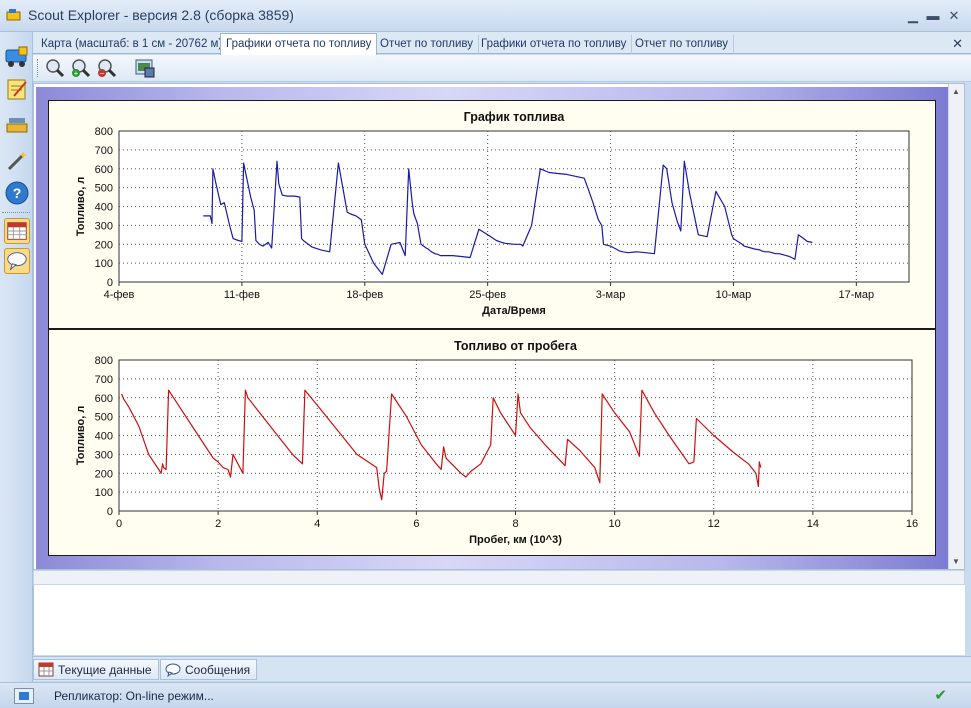 Image resolution: width=971 pixels, height=708 pixels. What do you see at coordinates (38, 68) in the screenshot?
I see `toolbar-grip` at bounding box center [38, 68].